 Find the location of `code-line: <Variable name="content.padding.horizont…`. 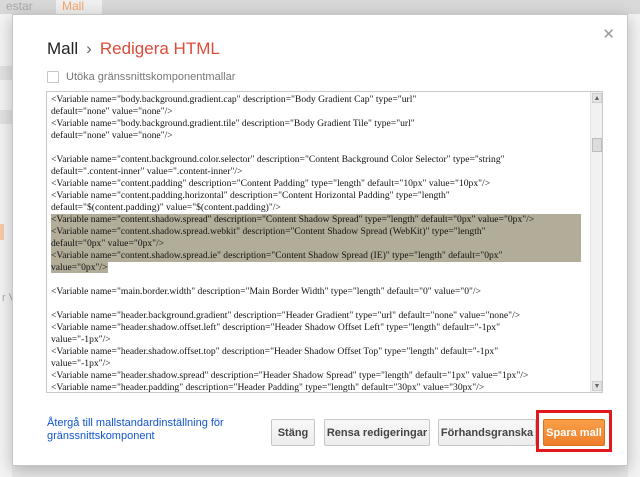

code-line: <Variable name="content.padding.horizont… is located at coordinates (316, 196).